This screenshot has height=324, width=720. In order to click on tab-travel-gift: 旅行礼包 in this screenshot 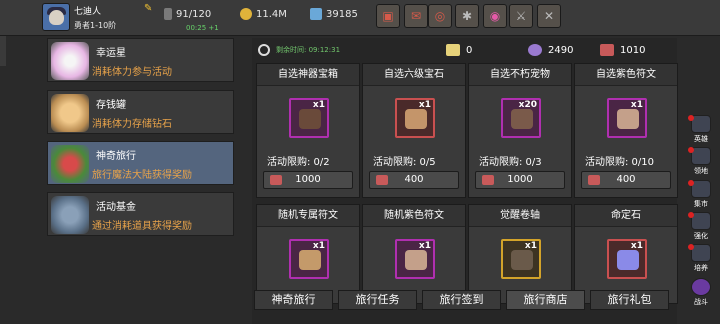, I will do `click(629, 300)`.